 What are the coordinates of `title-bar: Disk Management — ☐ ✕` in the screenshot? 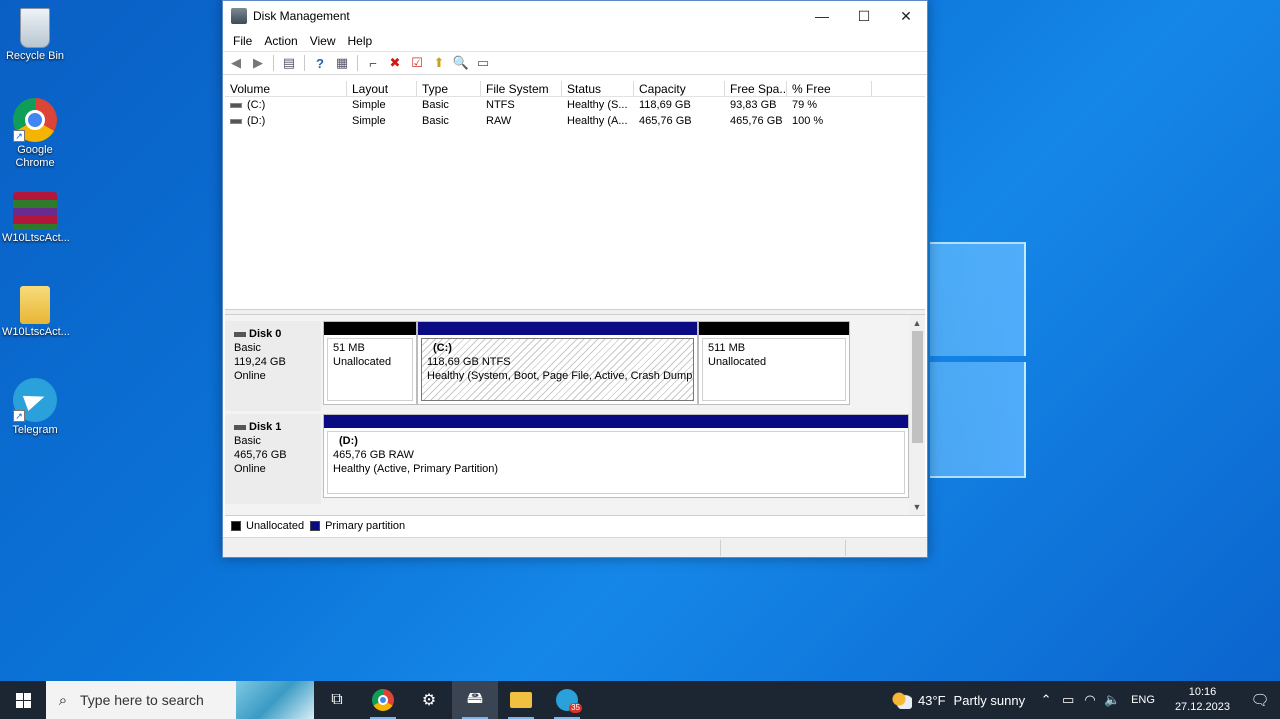 It's located at (575, 16).